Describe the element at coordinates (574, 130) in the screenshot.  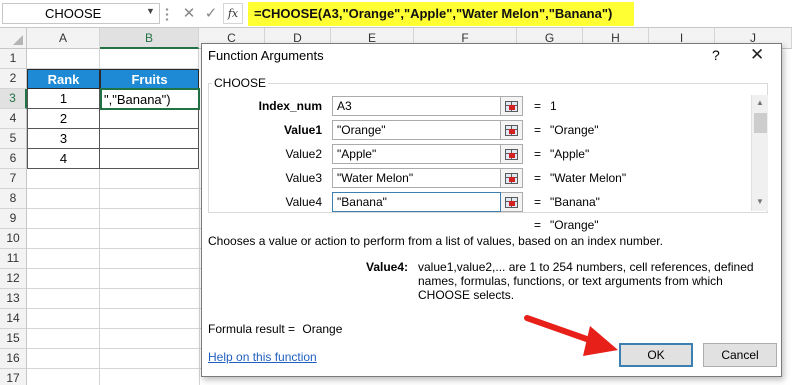
I see `arg-result-value1: "Orange"` at that location.